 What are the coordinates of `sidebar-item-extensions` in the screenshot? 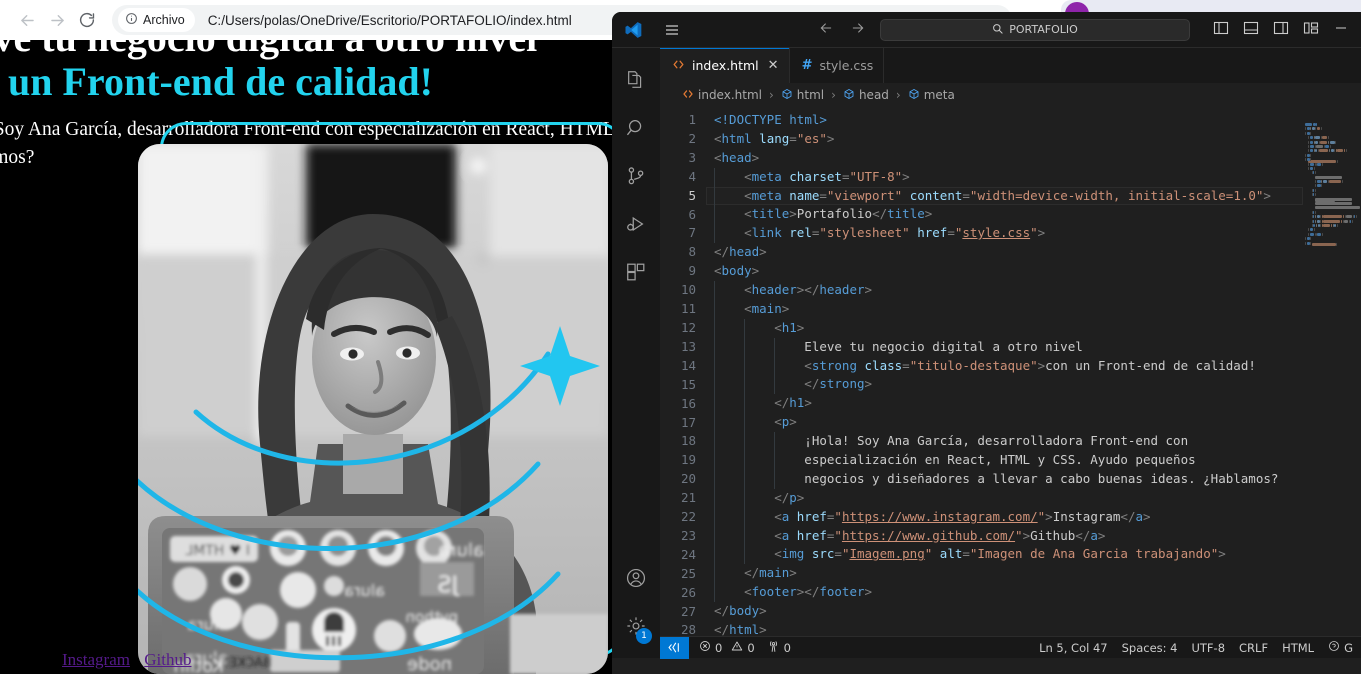 It's located at (636, 272).